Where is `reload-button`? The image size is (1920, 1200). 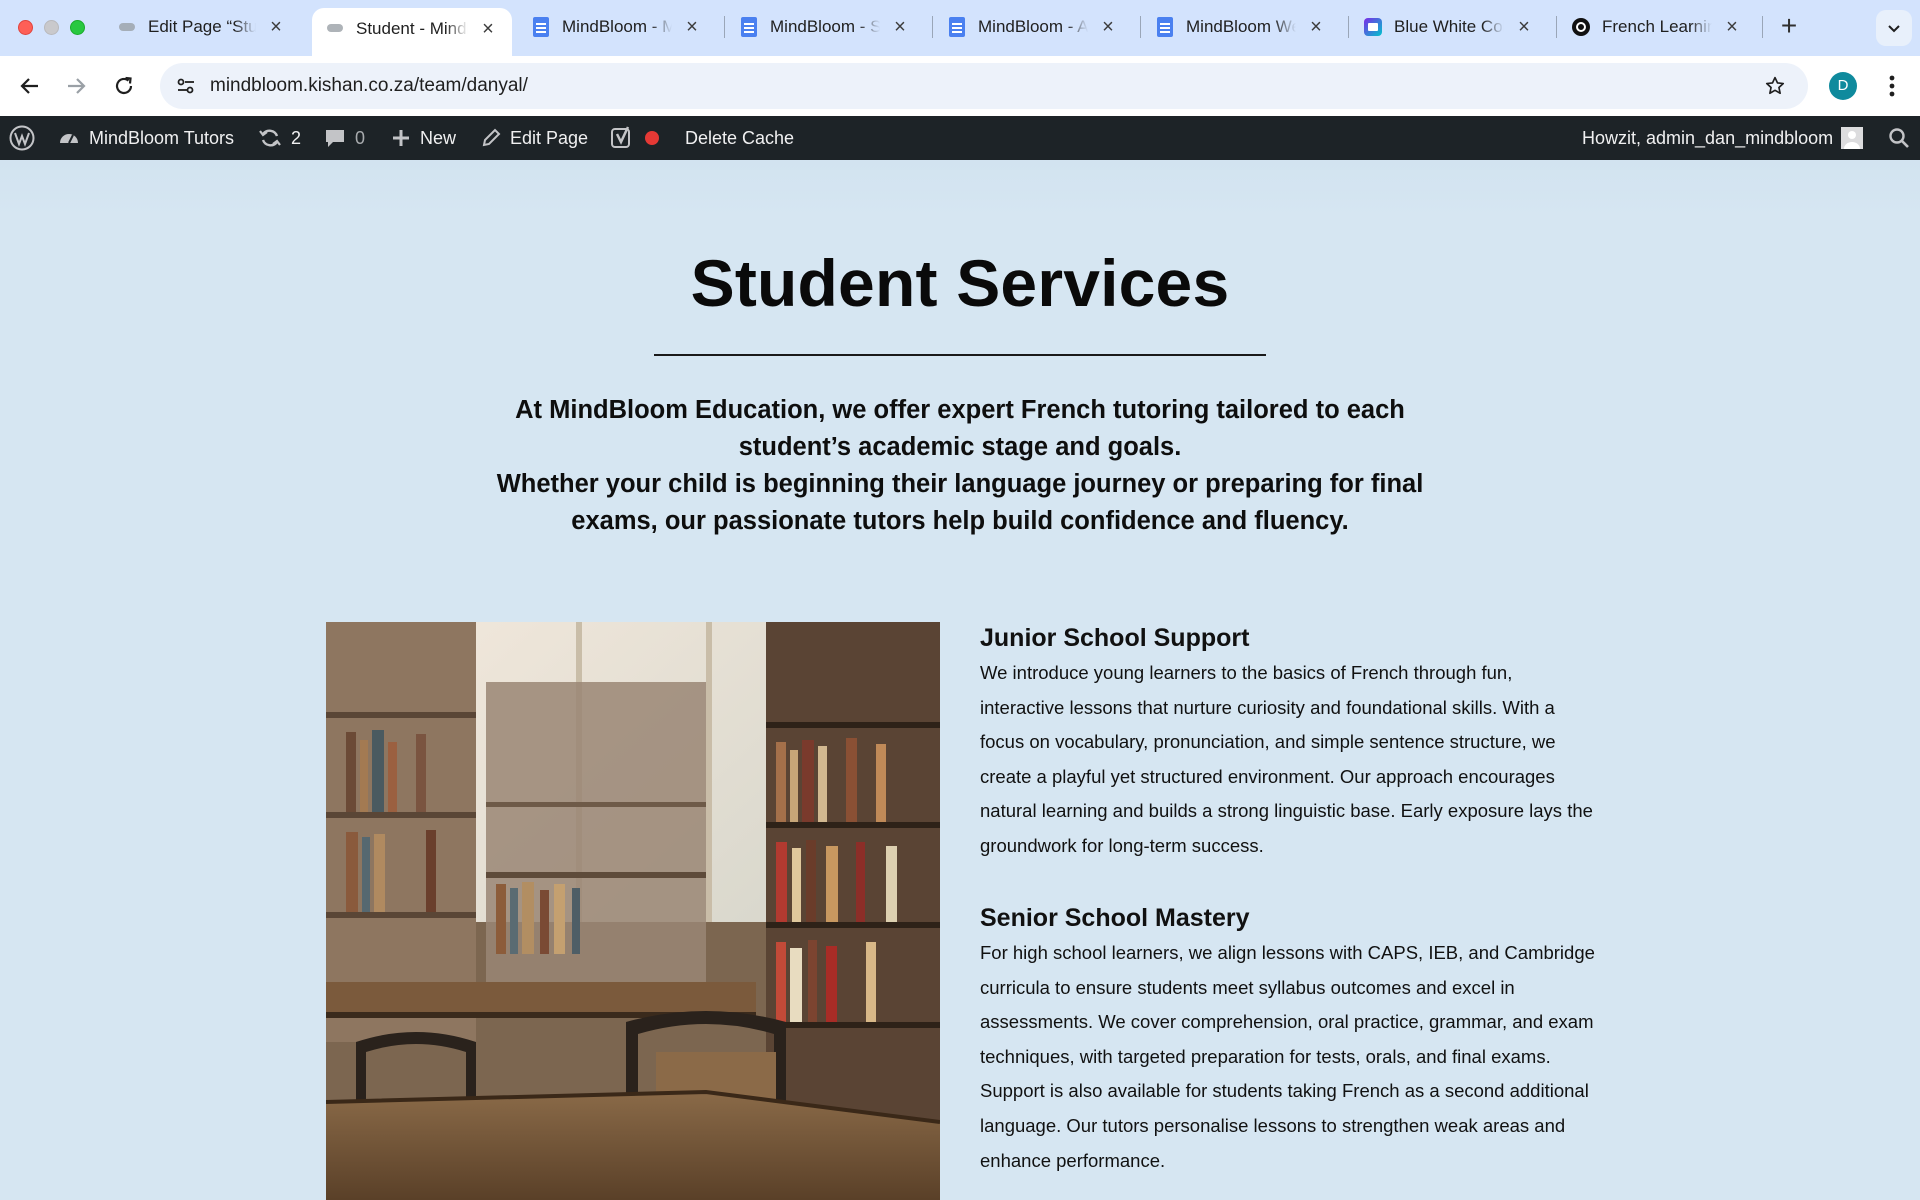 reload-button is located at coordinates (124, 86).